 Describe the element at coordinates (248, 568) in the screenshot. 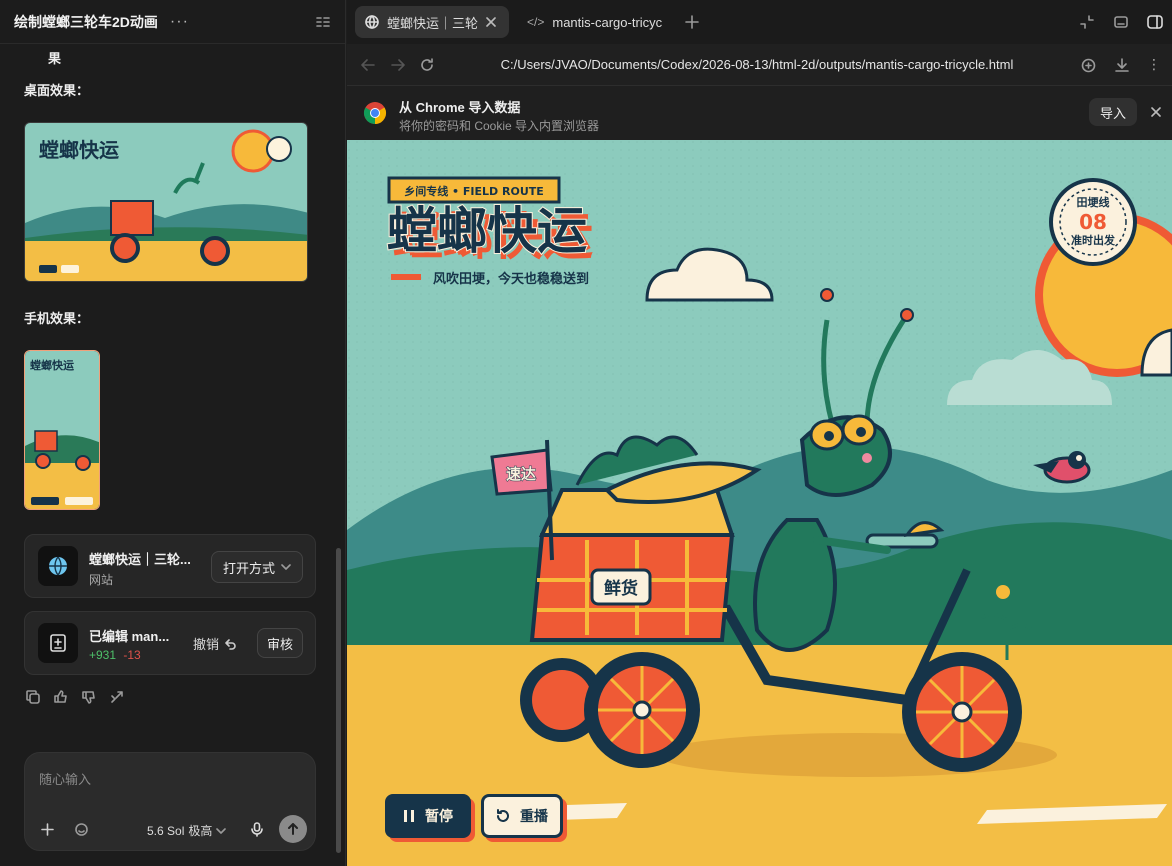

I see `open-with-label: 打开方式` at that location.